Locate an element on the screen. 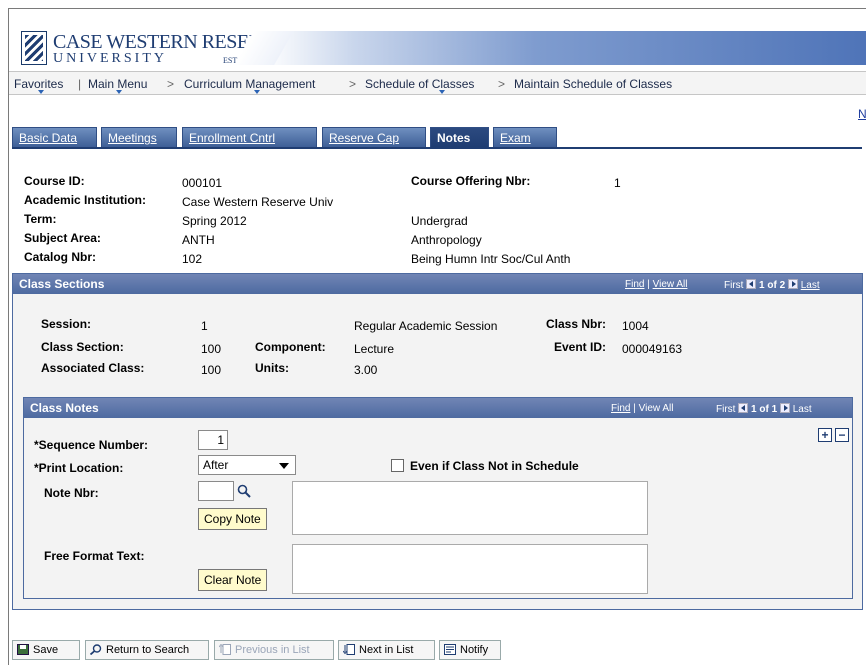  class-section-label: Class Section: is located at coordinates (82, 347).